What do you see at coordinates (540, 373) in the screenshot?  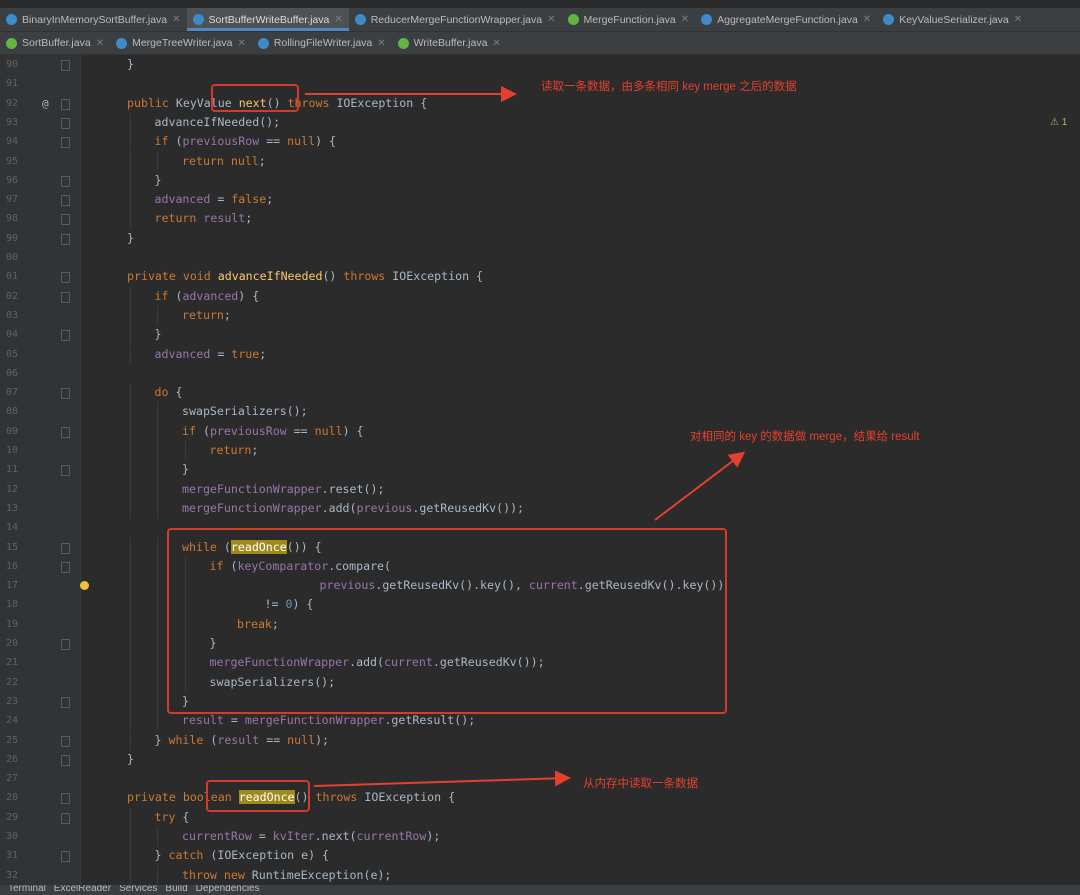 I see `code-line: 06` at bounding box center [540, 373].